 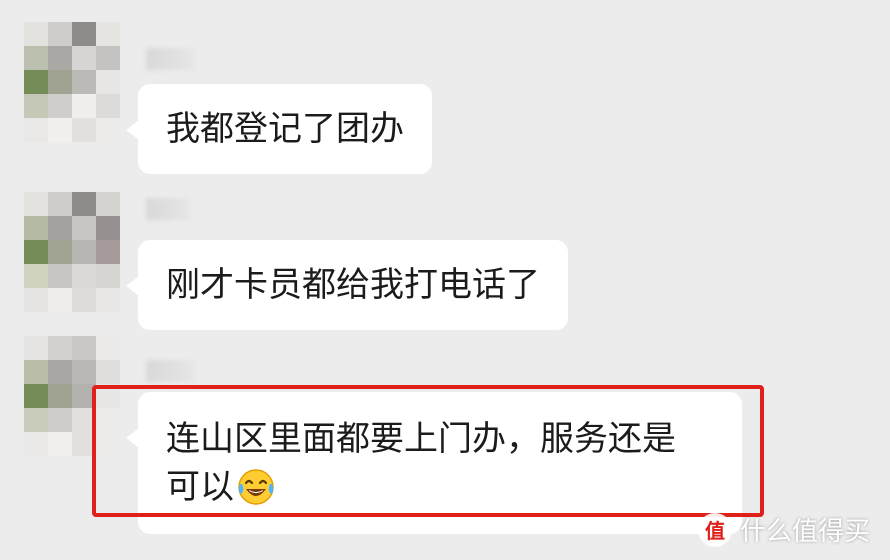 What do you see at coordinates (256, 487) in the screenshot?
I see `laughing-tears-emoji-icon` at bounding box center [256, 487].